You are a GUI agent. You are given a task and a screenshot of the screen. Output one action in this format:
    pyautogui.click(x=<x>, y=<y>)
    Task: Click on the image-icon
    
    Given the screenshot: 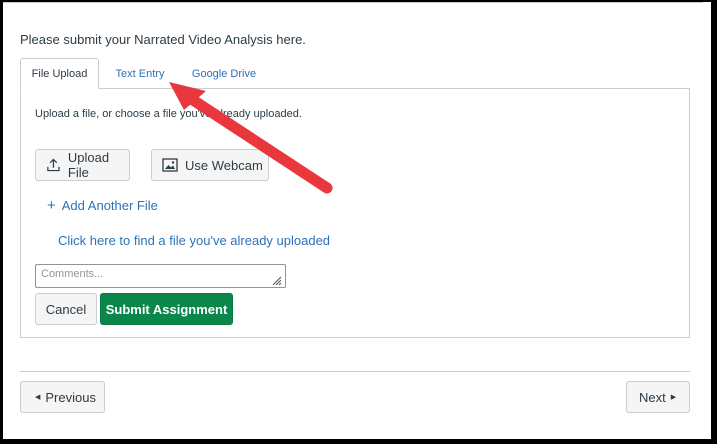 What is the action you would take?
    pyautogui.click(x=170, y=165)
    